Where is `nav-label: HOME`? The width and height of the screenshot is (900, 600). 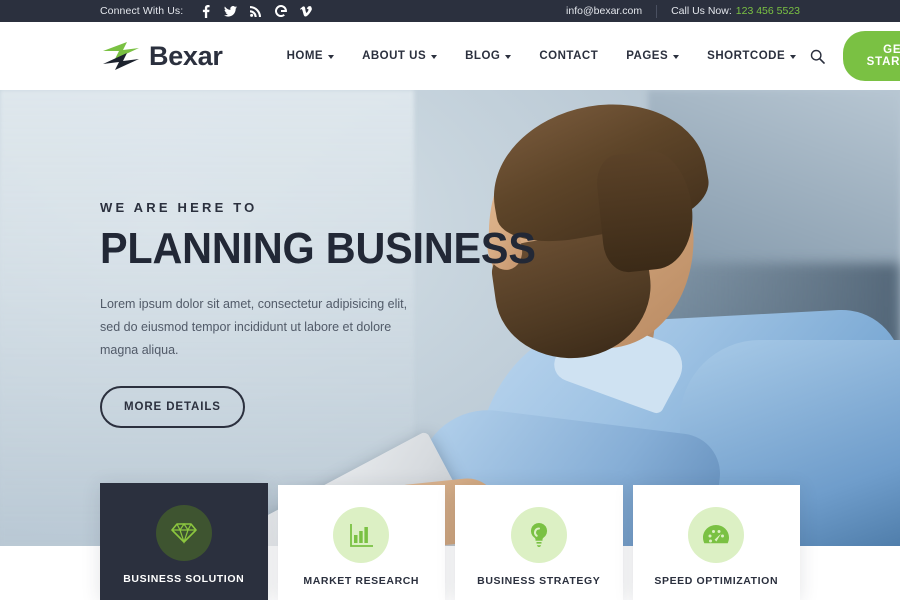 nav-label: HOME is located at coordinates (305, 56).